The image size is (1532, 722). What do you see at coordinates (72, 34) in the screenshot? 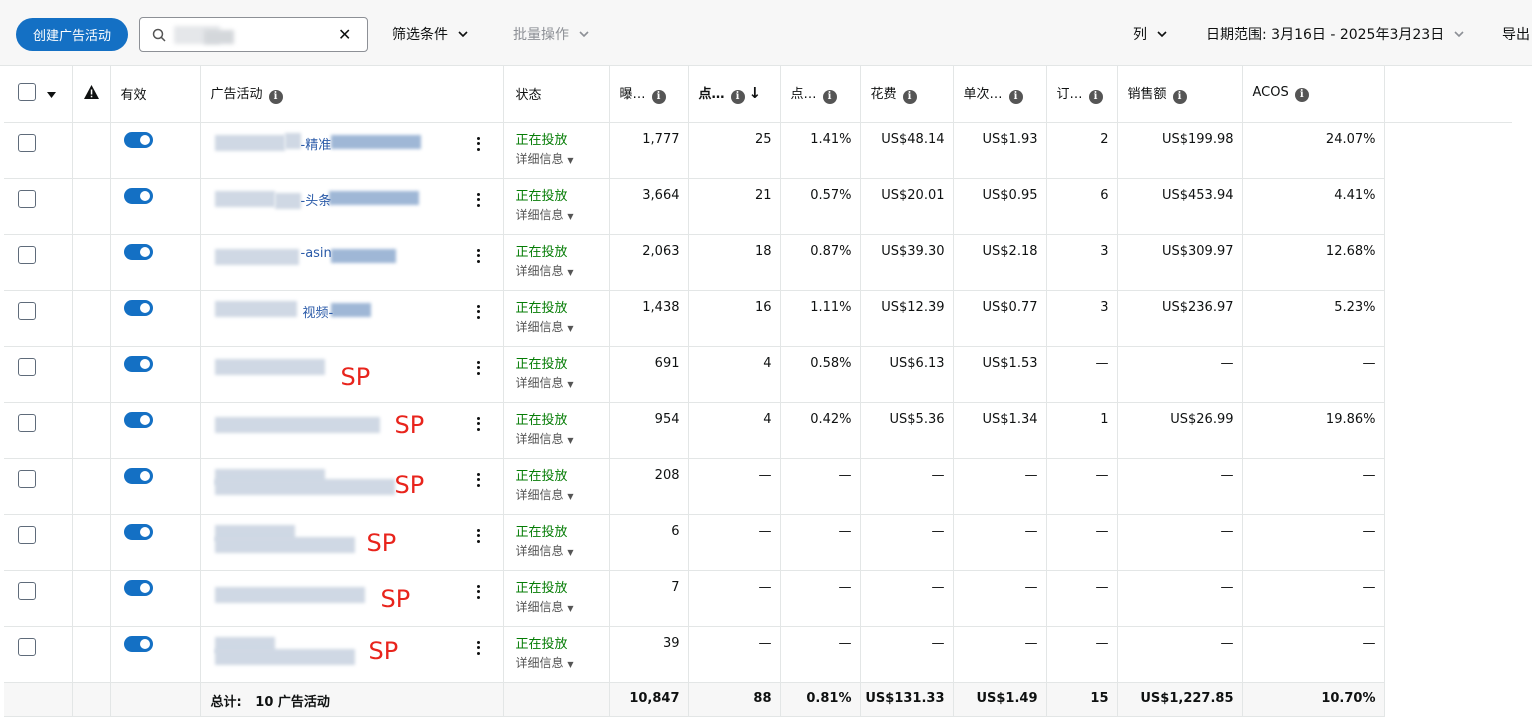
I see `create-campaign-button: 创建广告活动` at bounding box center [72, 34].